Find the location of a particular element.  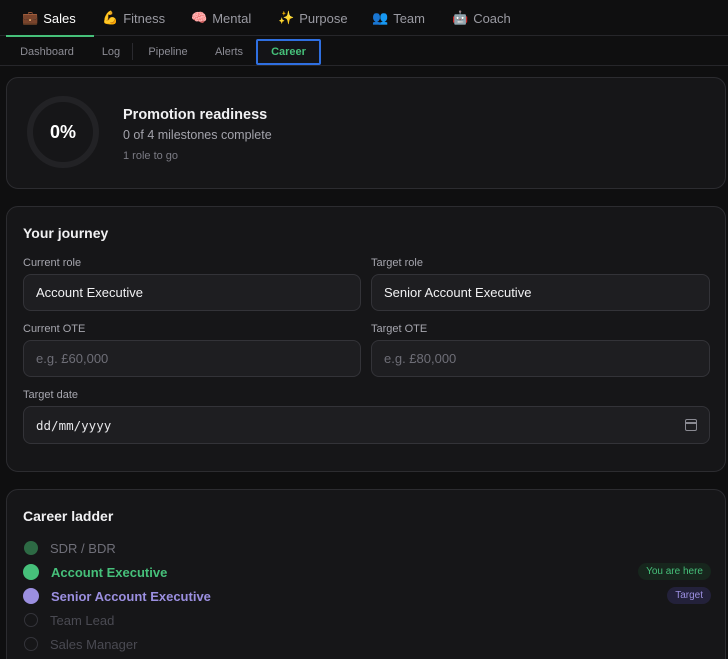

readiness-title: Promotion readiness is located at coordinates (195, 115).